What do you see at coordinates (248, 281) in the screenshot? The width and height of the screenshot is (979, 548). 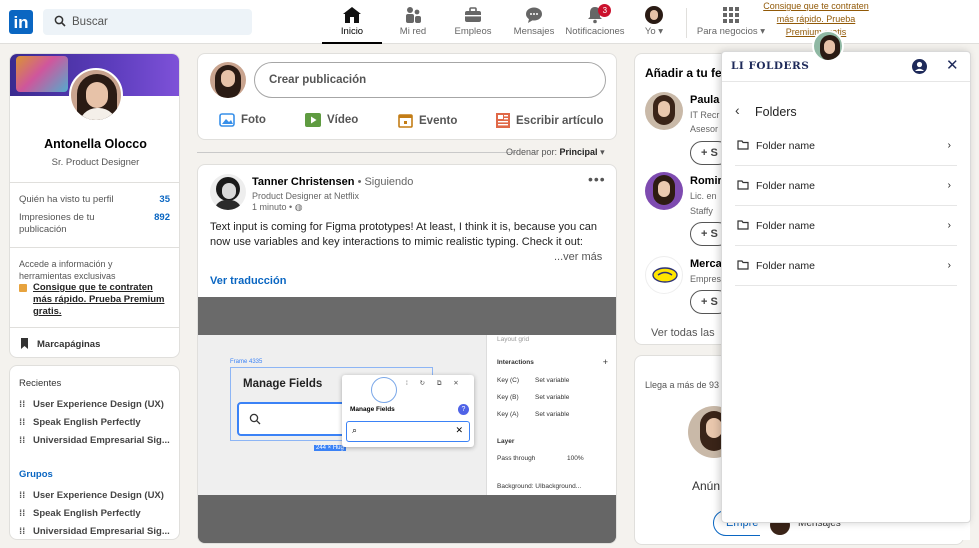 I see `translate-link: Ver traducción` at bounding box center [248, 281].